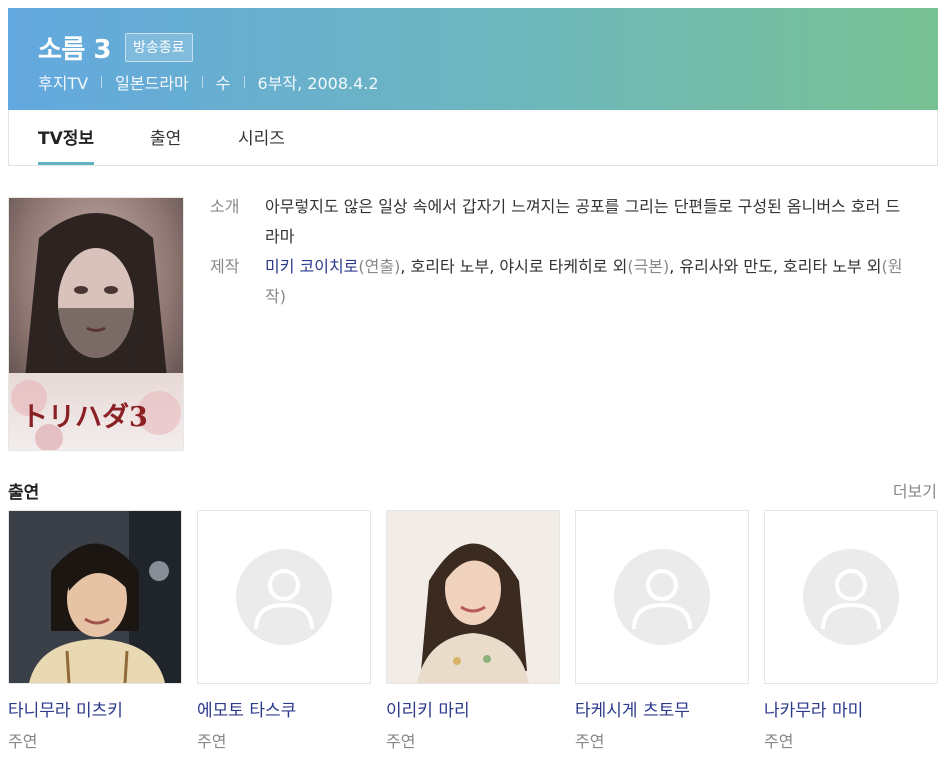  Describe the element at coordinates (223, 83) in the screenshot. I see `meta-day: 수` at that location.